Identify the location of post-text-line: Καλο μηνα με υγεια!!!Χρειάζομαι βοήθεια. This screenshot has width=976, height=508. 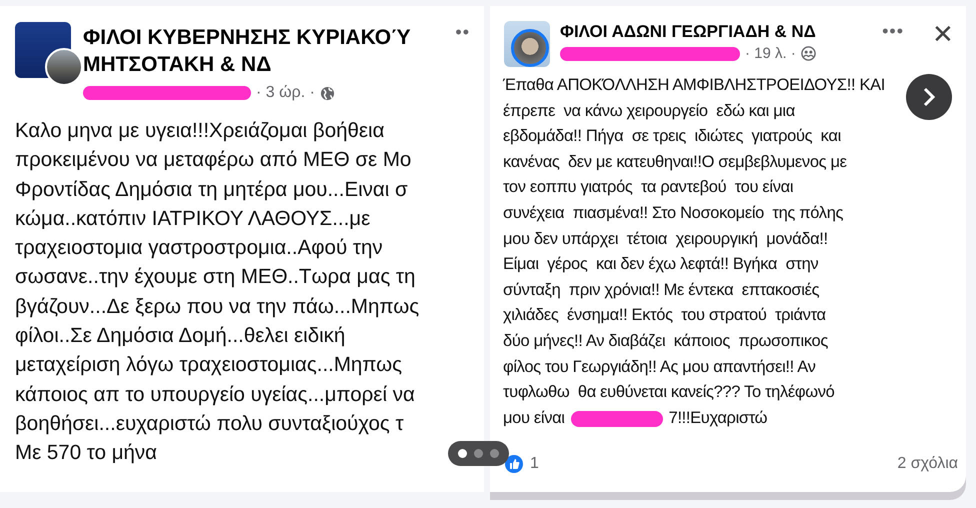
(199, 131).